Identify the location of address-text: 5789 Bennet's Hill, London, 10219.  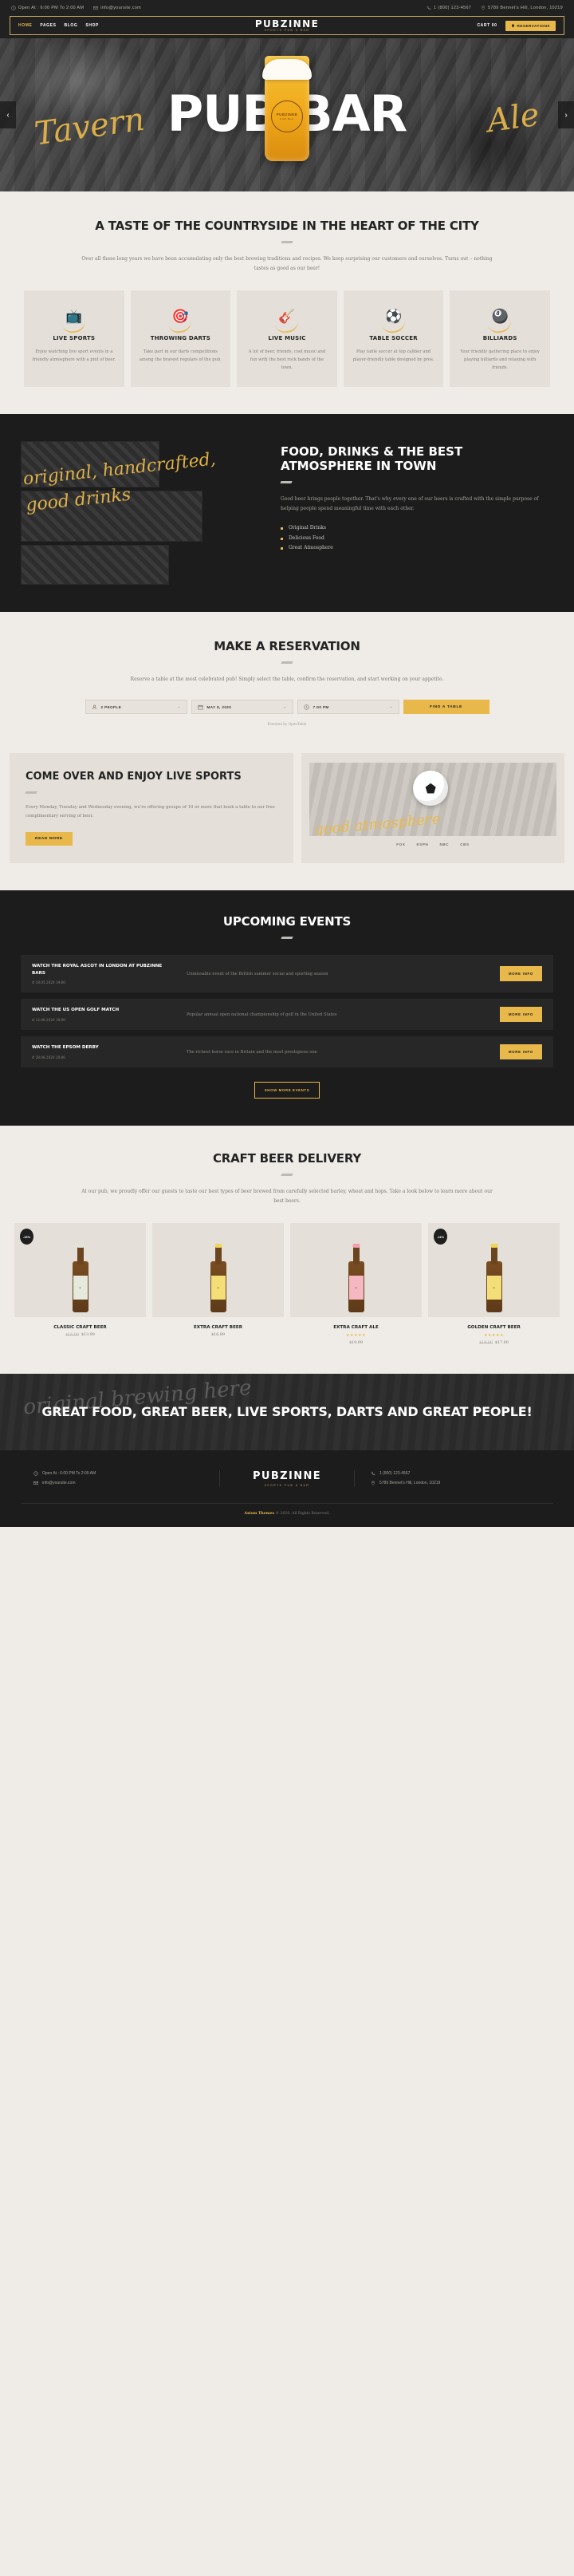
(525, 8).